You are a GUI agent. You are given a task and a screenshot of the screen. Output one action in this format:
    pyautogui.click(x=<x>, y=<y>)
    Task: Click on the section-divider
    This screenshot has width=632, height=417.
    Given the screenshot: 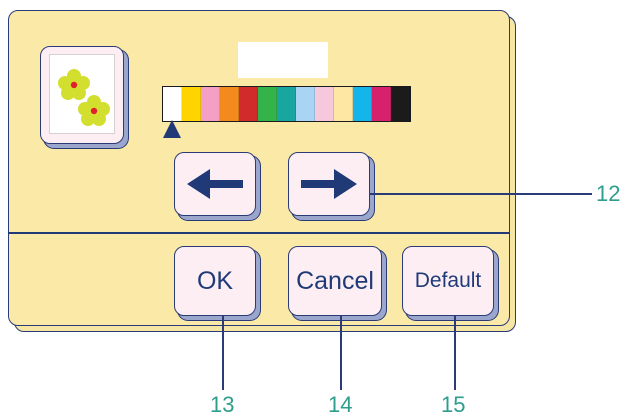 What is the action you would take?
    pyautogui.click(x=258, y=233)
    